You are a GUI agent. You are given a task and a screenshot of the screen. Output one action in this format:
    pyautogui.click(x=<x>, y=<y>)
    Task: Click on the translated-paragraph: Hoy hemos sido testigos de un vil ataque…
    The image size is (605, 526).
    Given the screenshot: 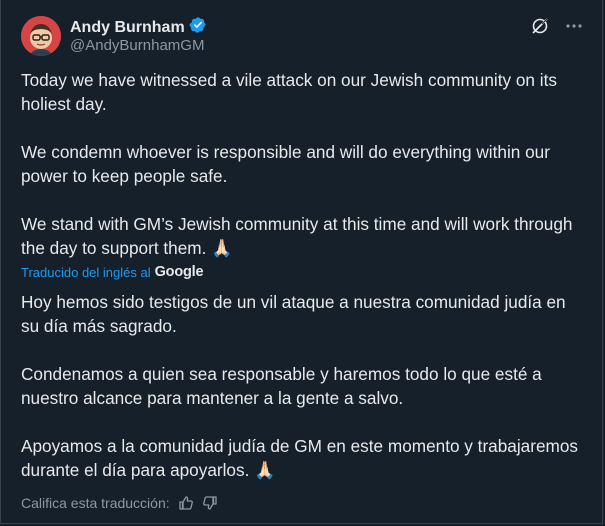 What is the action you would take?
    pyautogui.click(x=293, y=314)
    